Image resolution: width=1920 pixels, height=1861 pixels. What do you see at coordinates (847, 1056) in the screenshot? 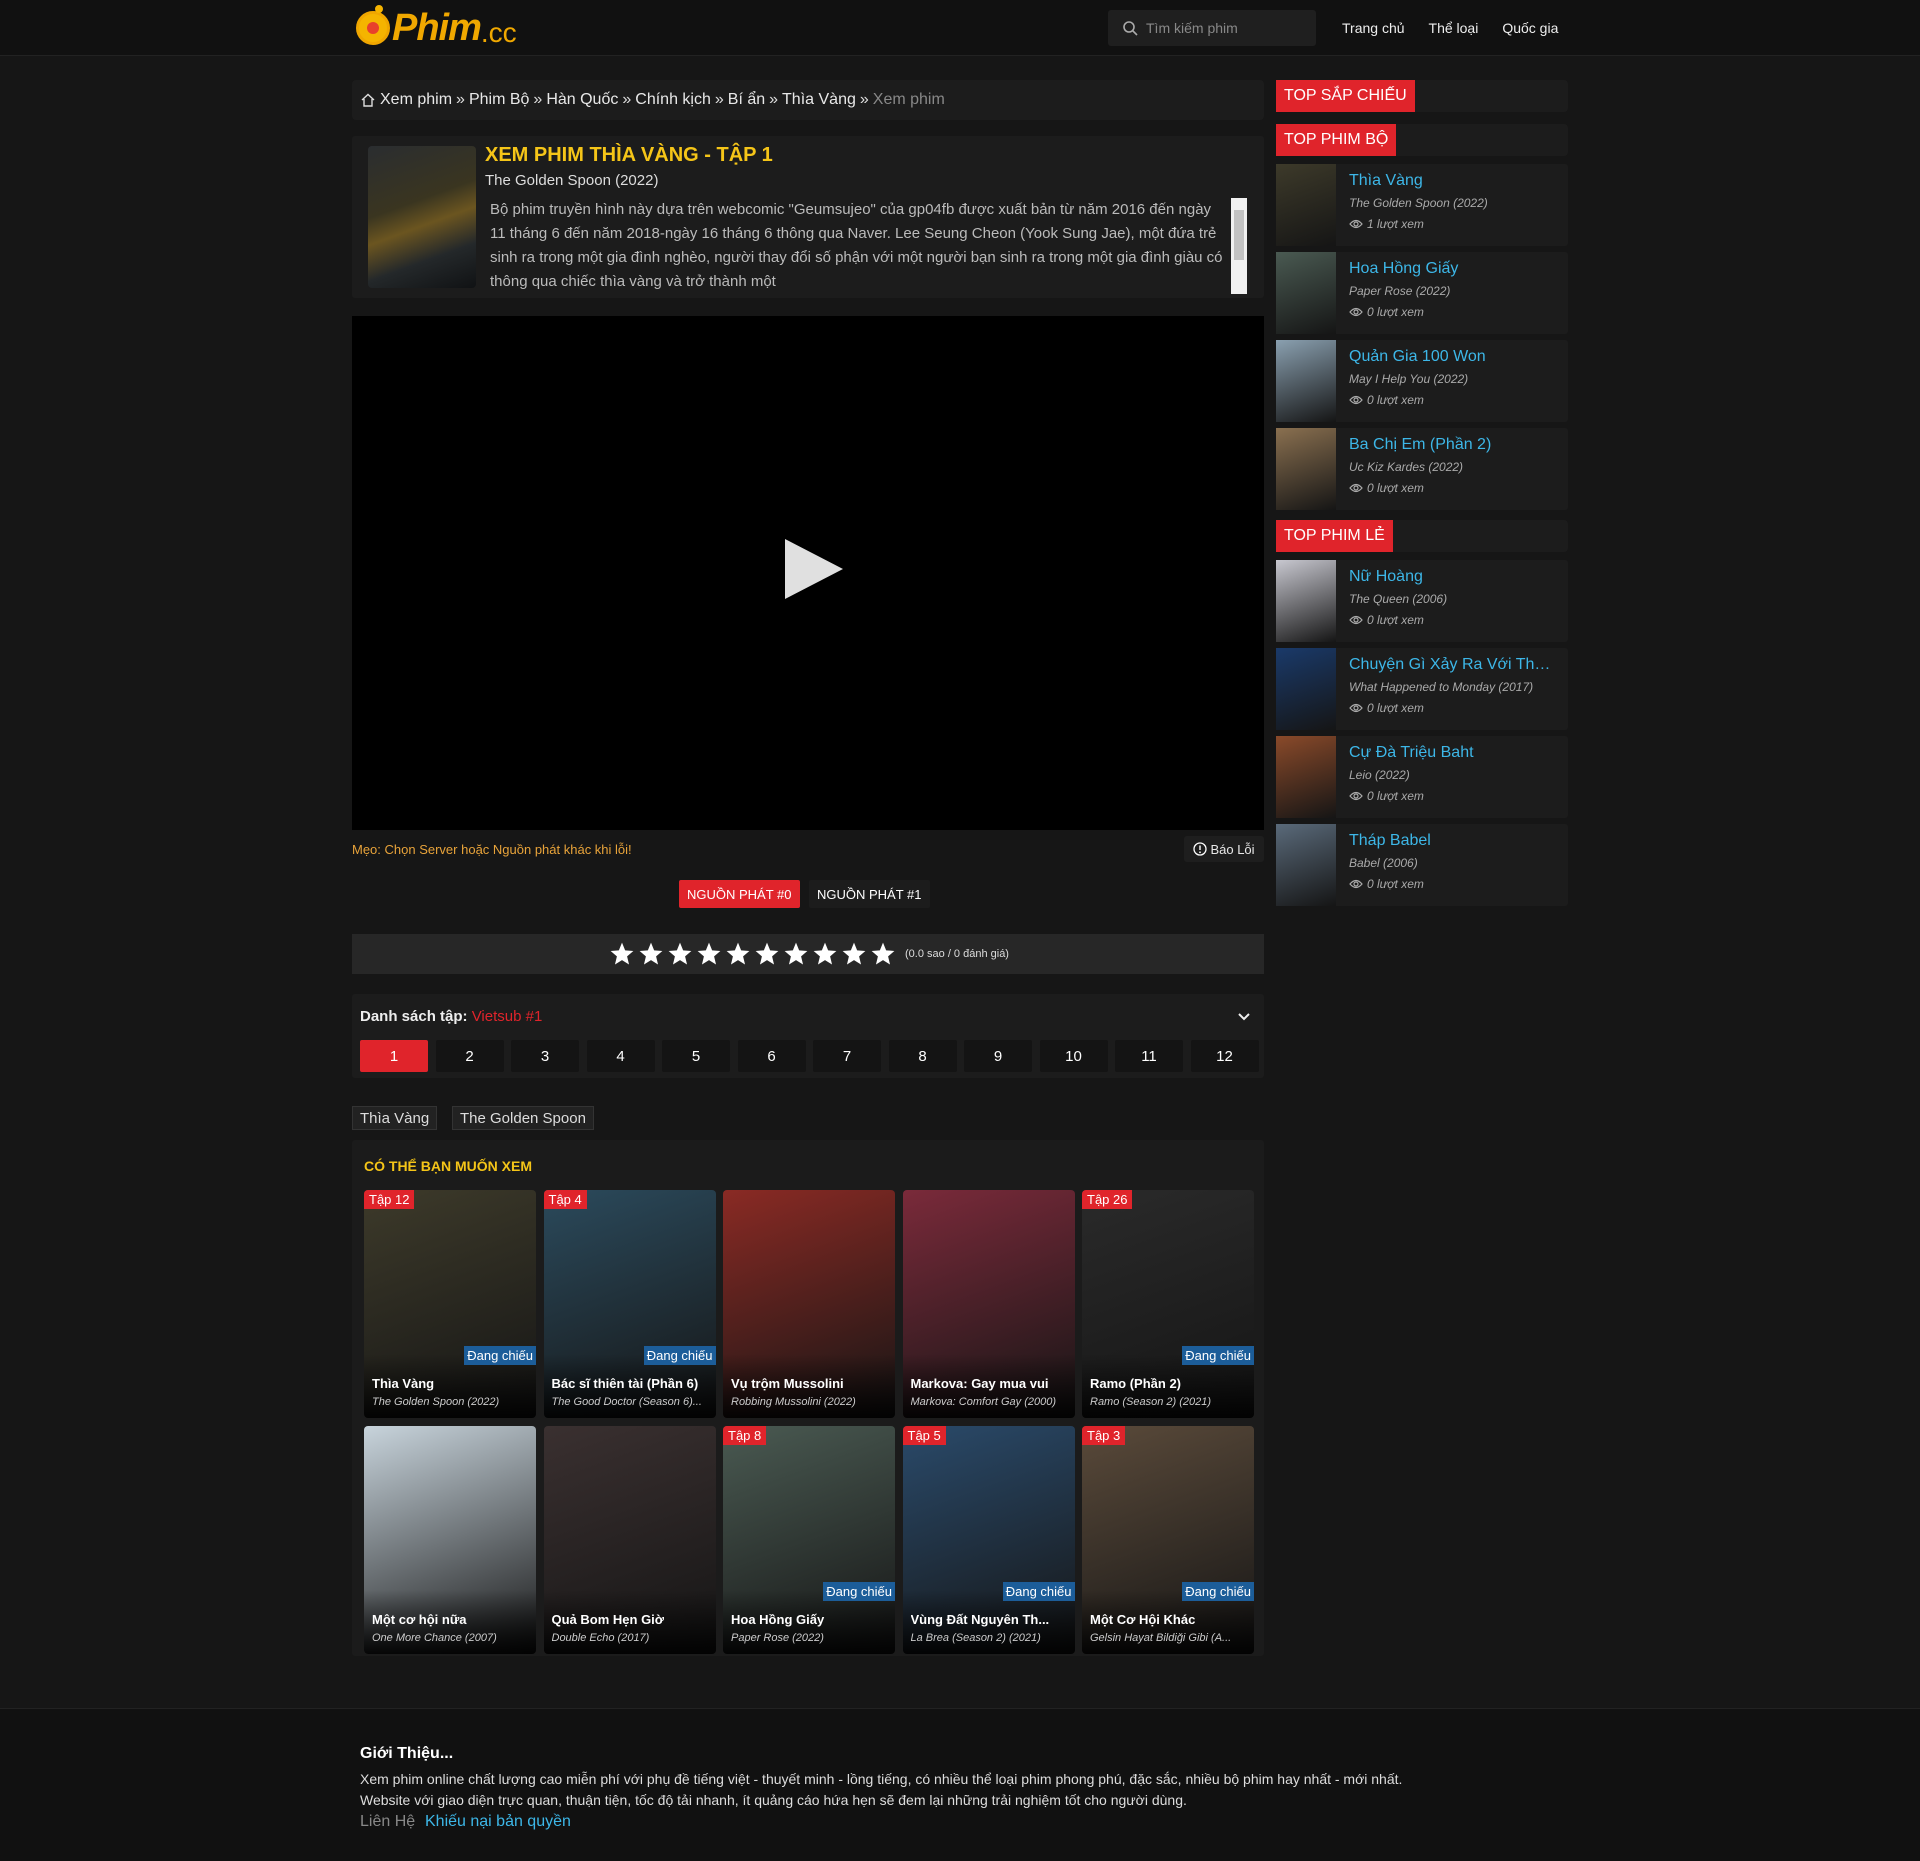
I see `episode-button: 7` at bounding box center [847, 1056].